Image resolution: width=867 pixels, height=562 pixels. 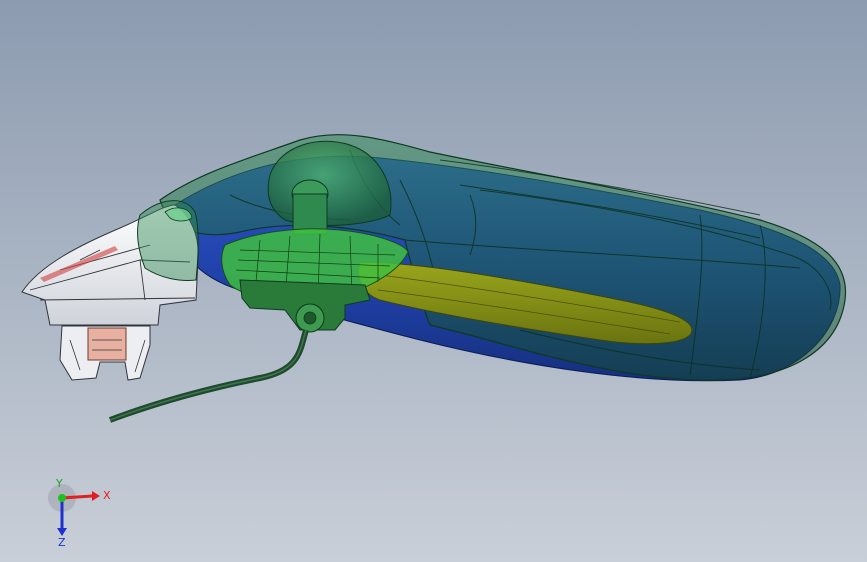 What do you see at coordinates (79, 513) in the screenshot?
I see `orientation-triad: X Y Z` at bounding box center [79, 513].